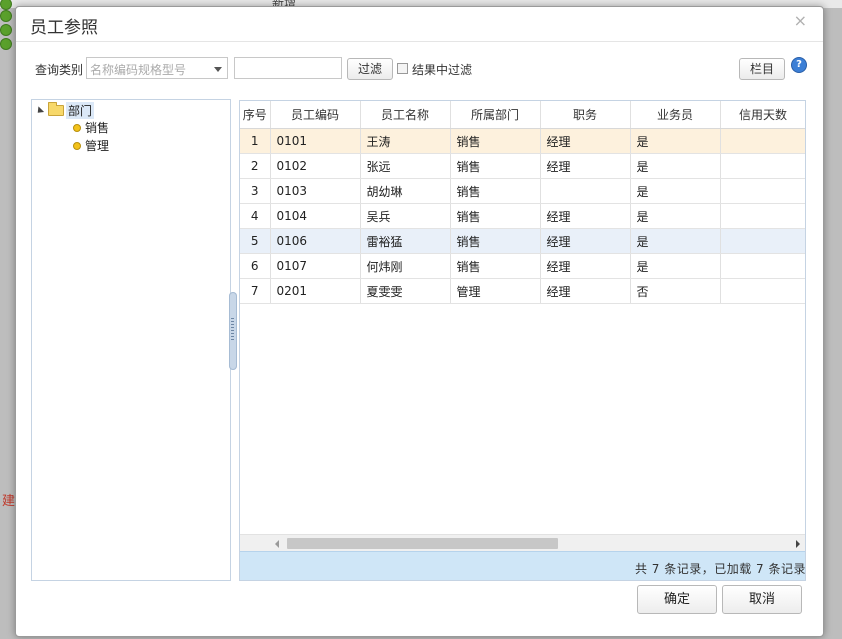  Describe the element at coordinates (799, 65) in the screenshot. I see `help-icon: ?` at that location.